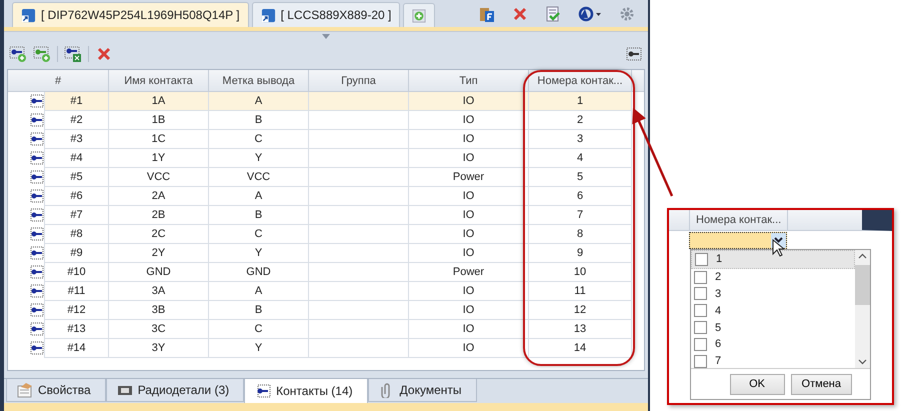 The height and width of the screenshot is (411, 901). I want to click on table-cell: 6, so click(580, 196).